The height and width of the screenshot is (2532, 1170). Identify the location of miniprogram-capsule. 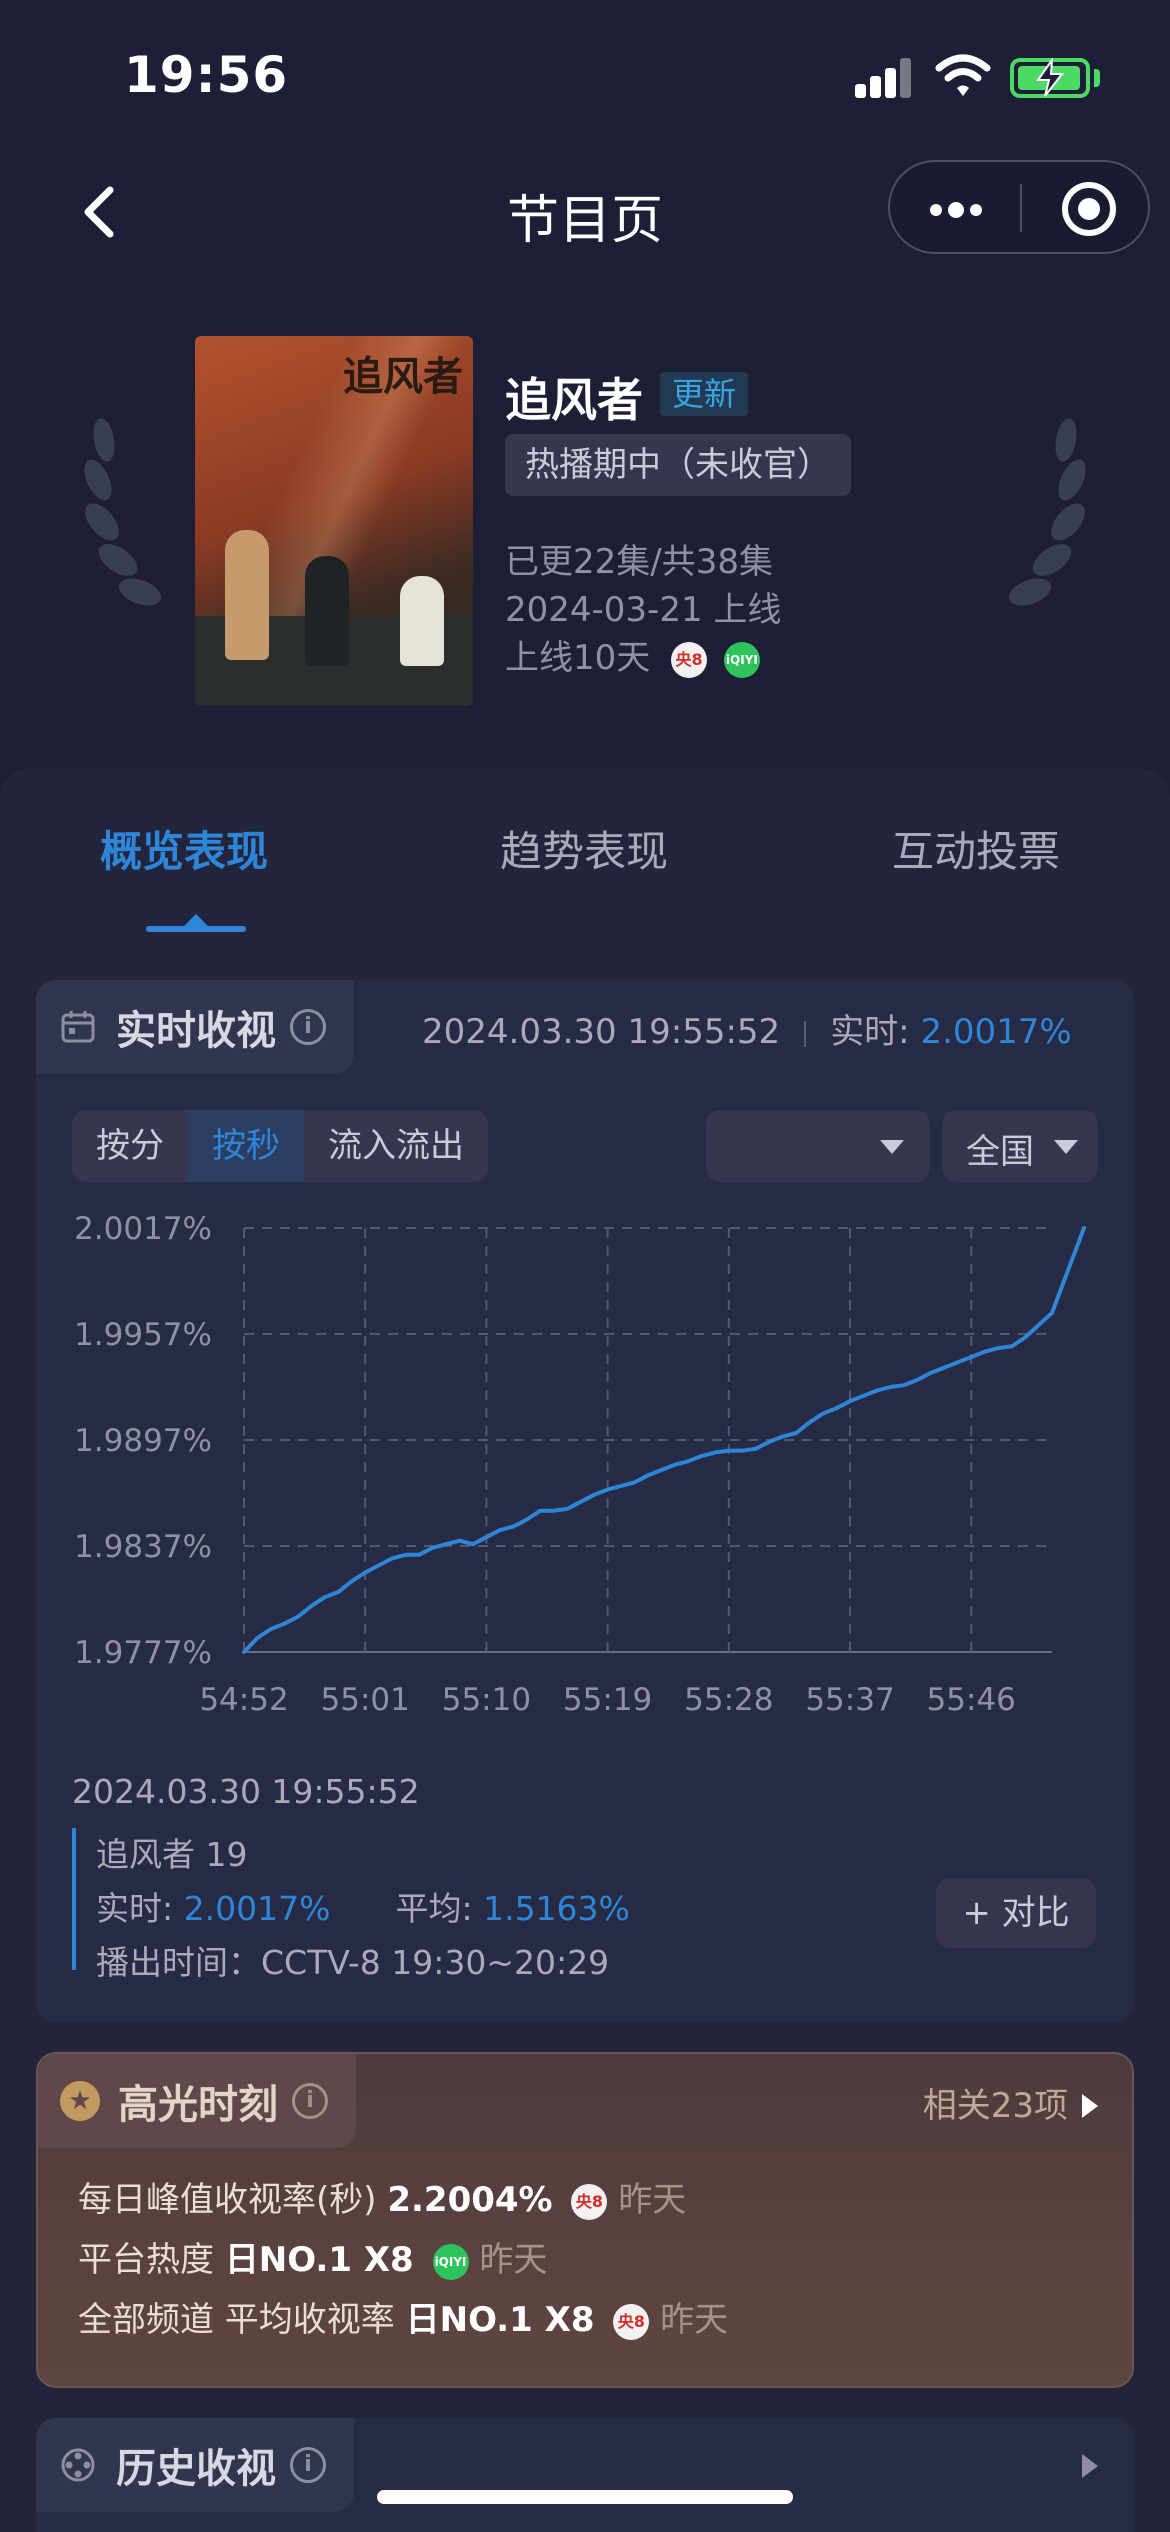
(1019, 207).